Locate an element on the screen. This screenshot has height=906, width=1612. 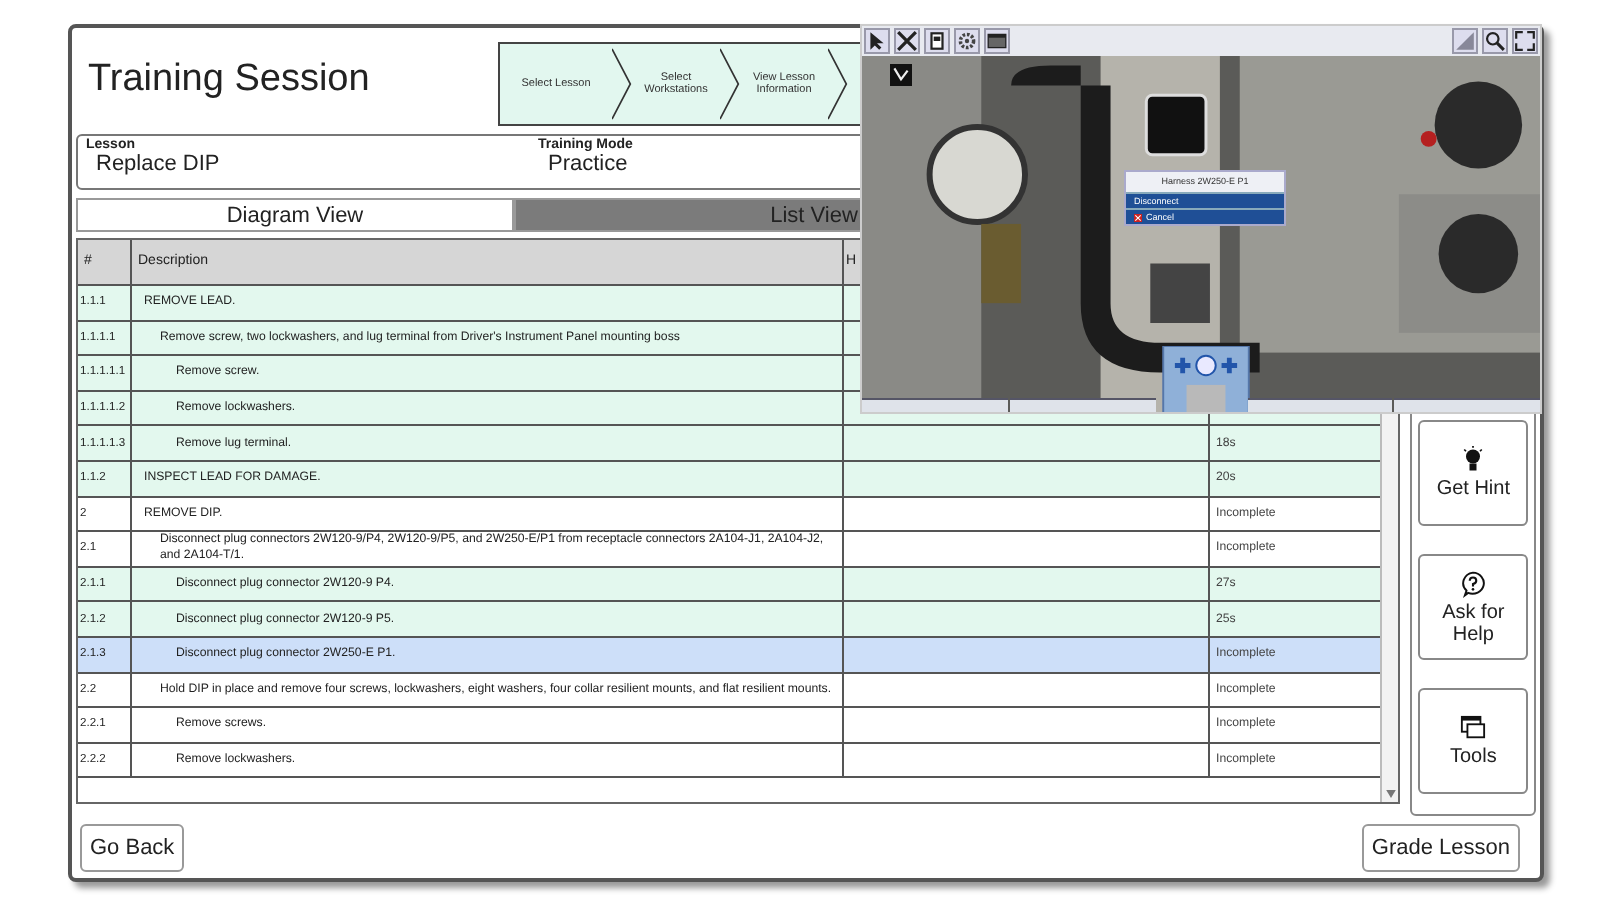
grade-lesson-button: Grade Lesson is located at coordinates (1440, 847).